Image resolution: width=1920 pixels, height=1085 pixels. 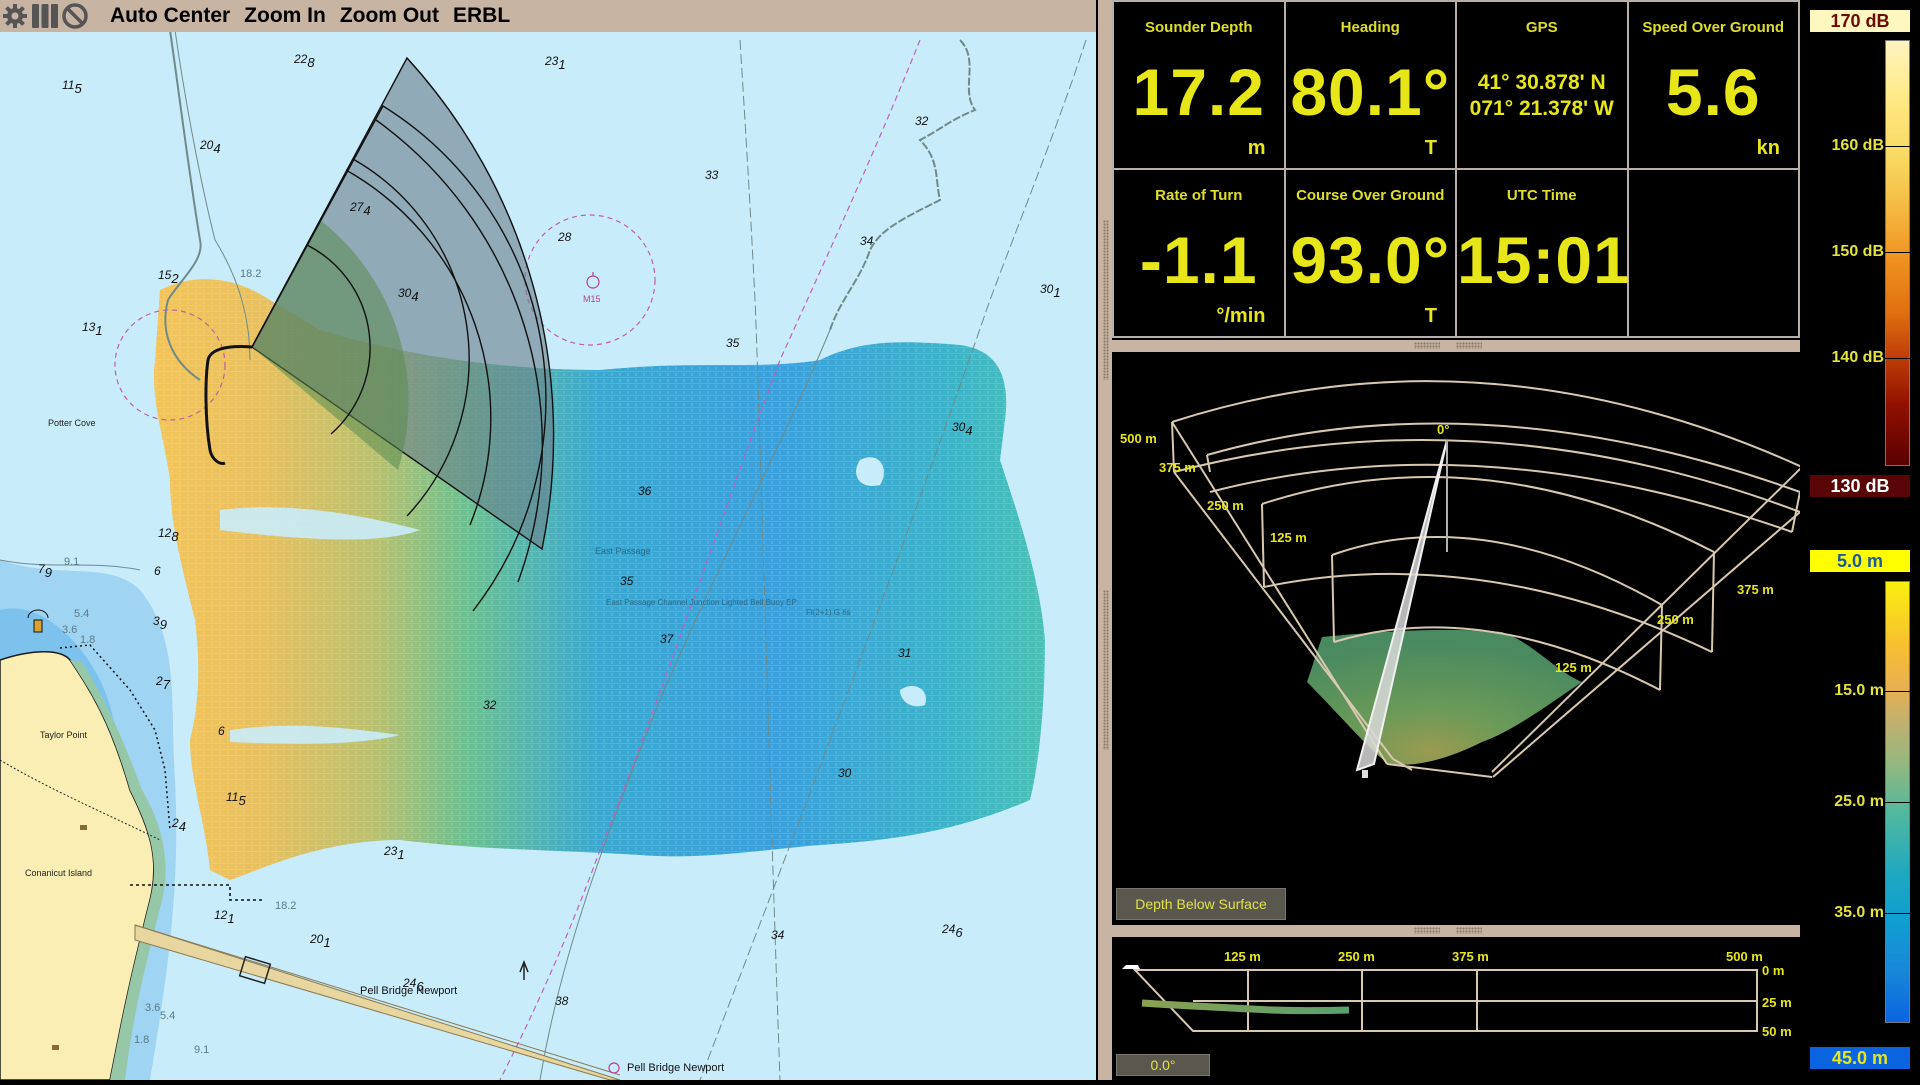 What do you see at coordinates (1857, 145) in the screenshot?
I see `db-tick-label: 160 dB` at bounding box center [1857, 145].